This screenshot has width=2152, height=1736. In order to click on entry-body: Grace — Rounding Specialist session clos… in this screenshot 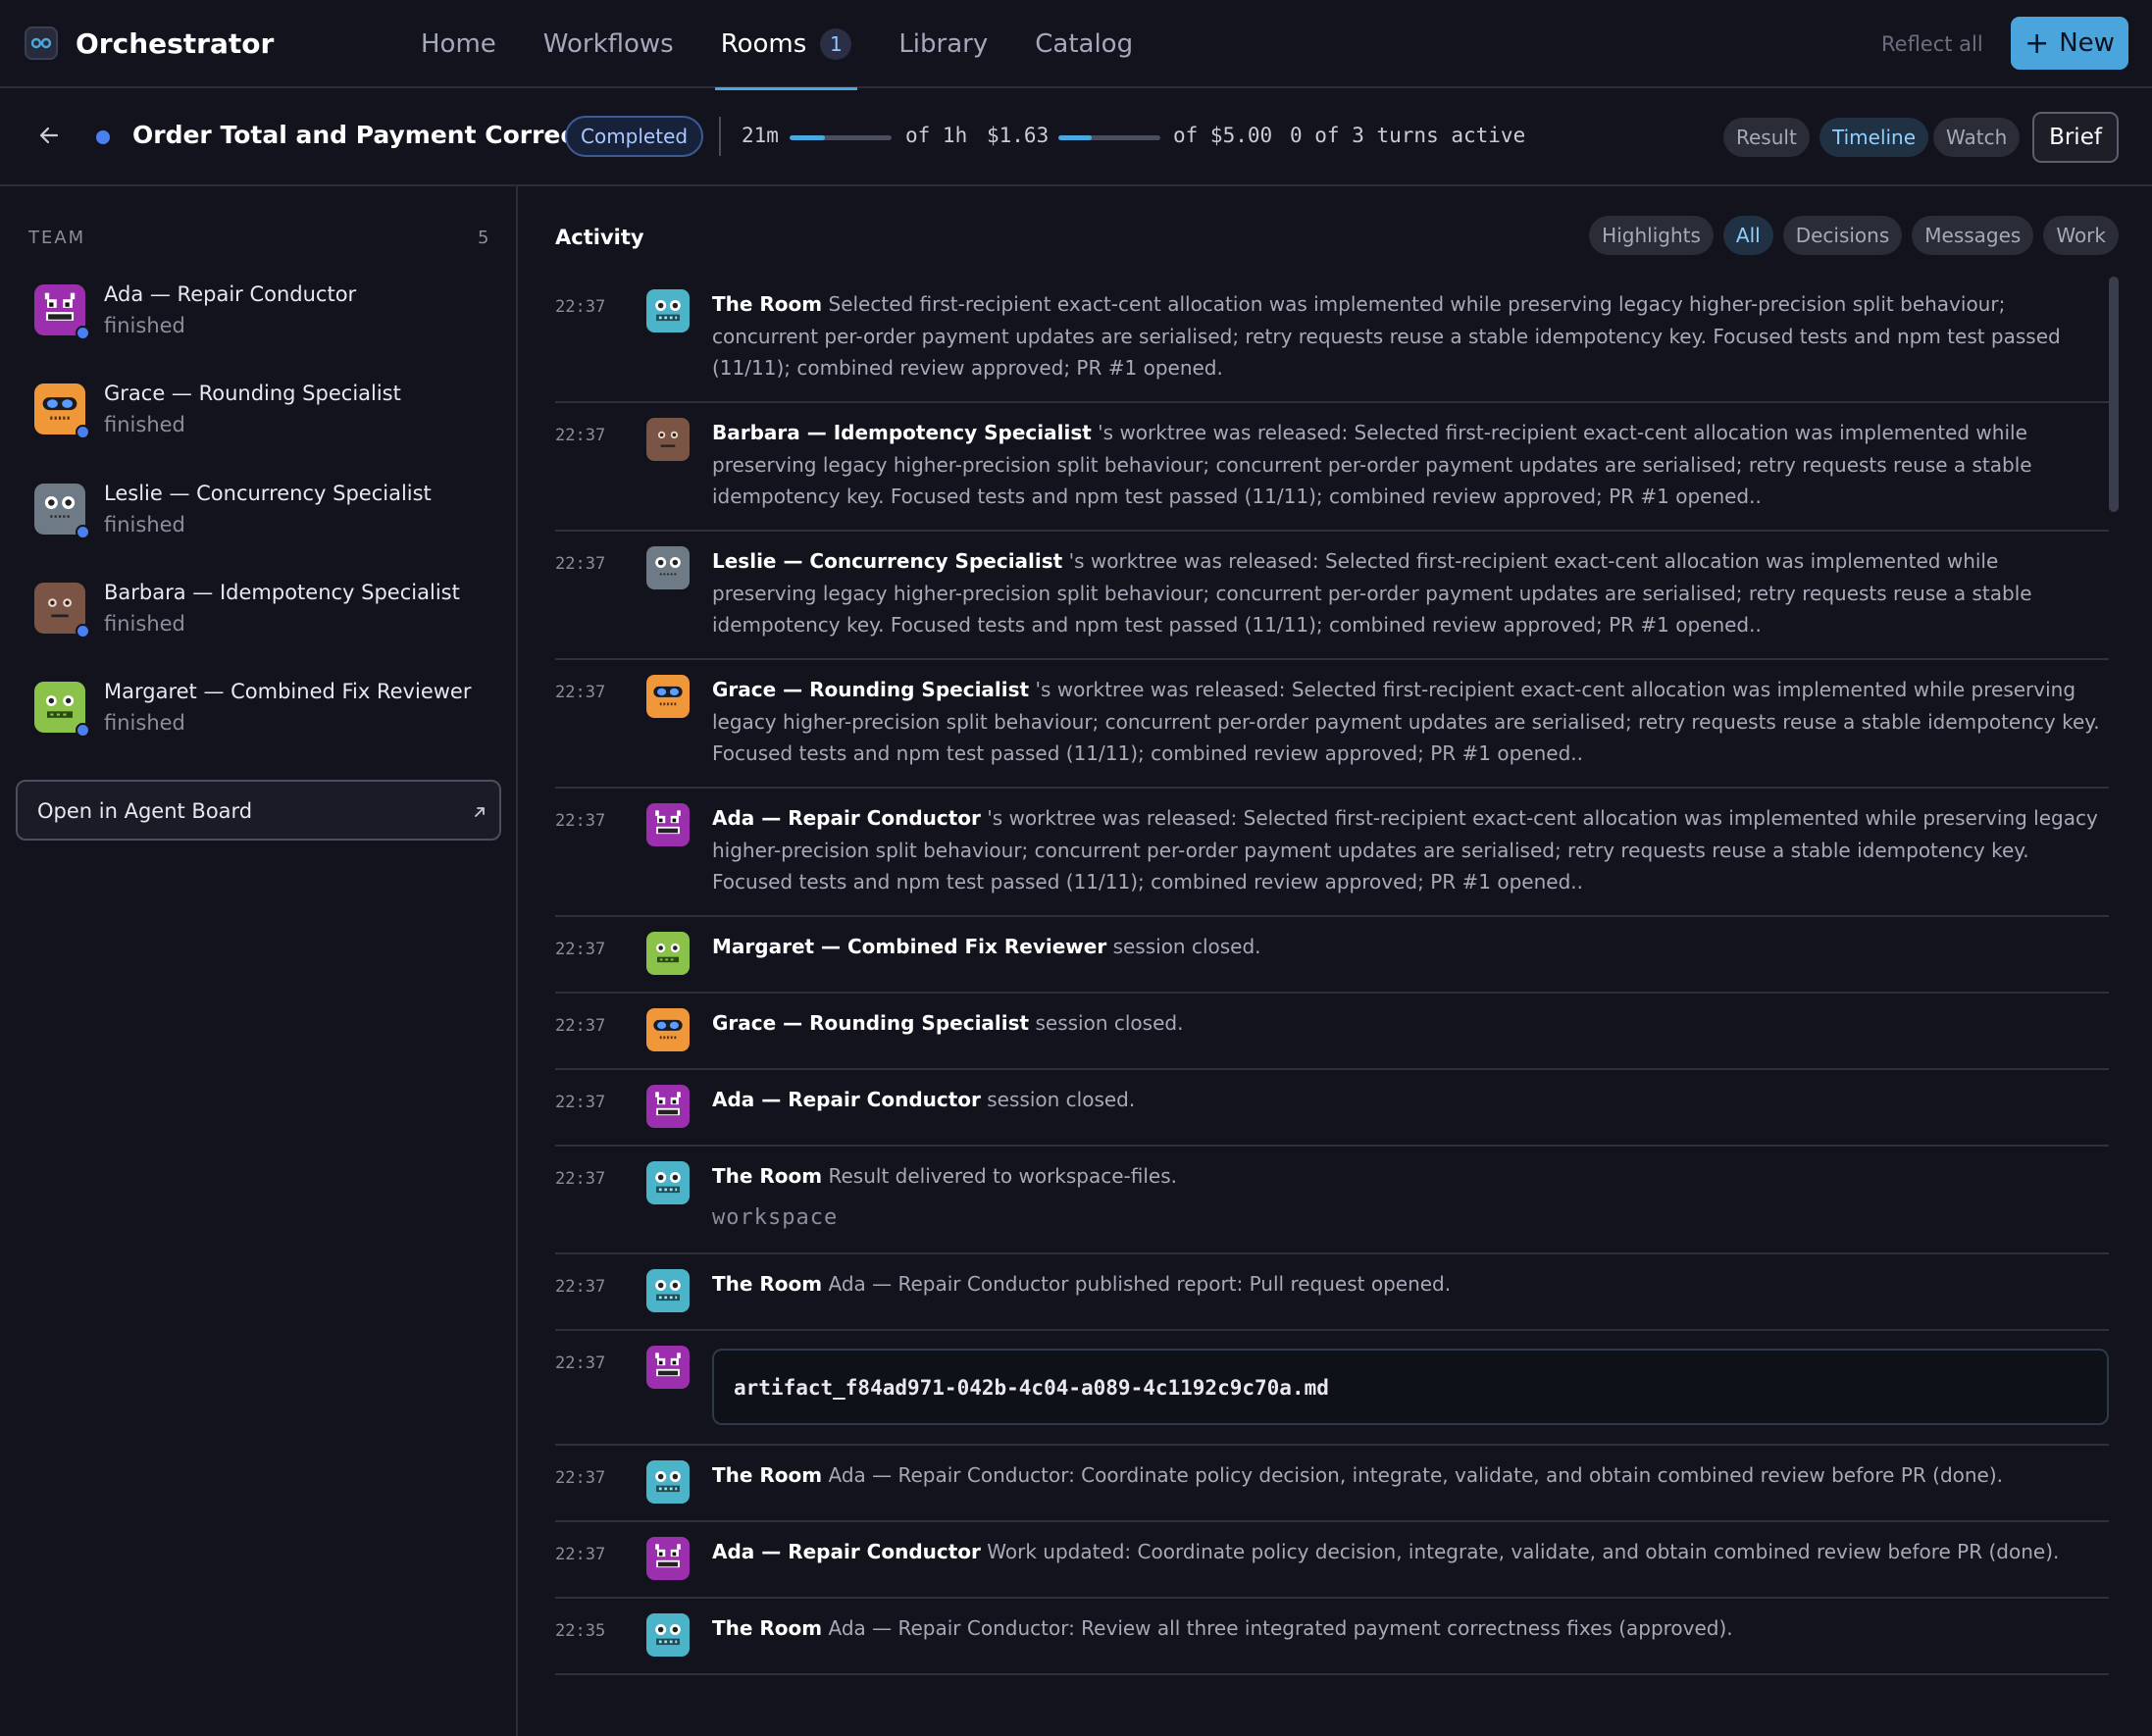, I will do `click(1410, 1024)`.